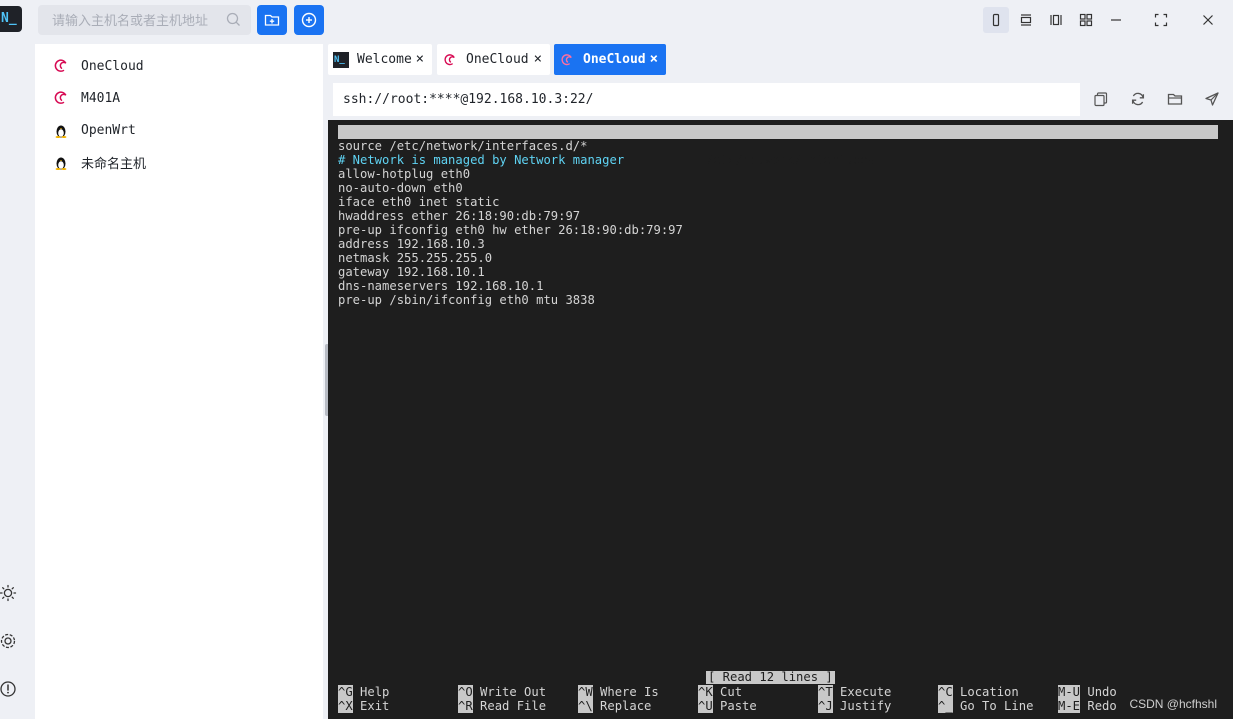 The image size is (1233, 719). I want to click on terminal-line: netmask 255.255.255.0, so click(415, 258).